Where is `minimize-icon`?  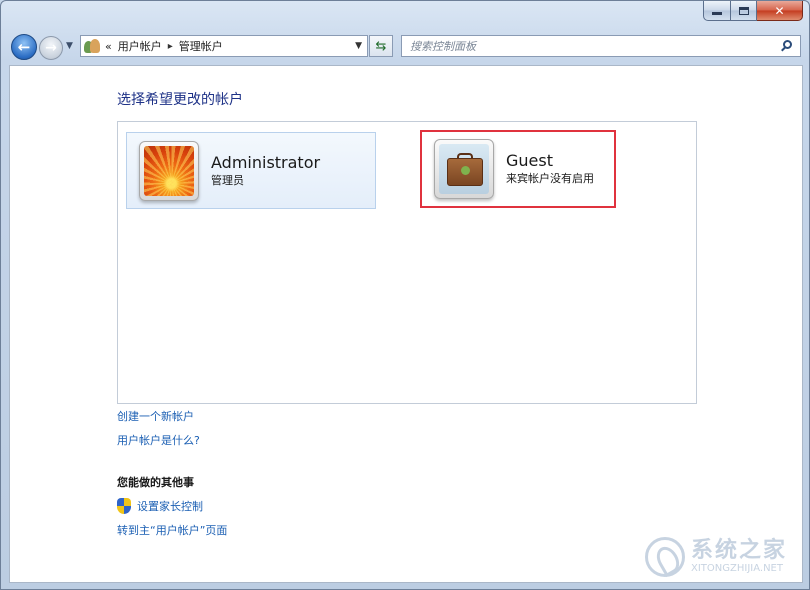
minimize-icon is located at coordinates (717, 13).